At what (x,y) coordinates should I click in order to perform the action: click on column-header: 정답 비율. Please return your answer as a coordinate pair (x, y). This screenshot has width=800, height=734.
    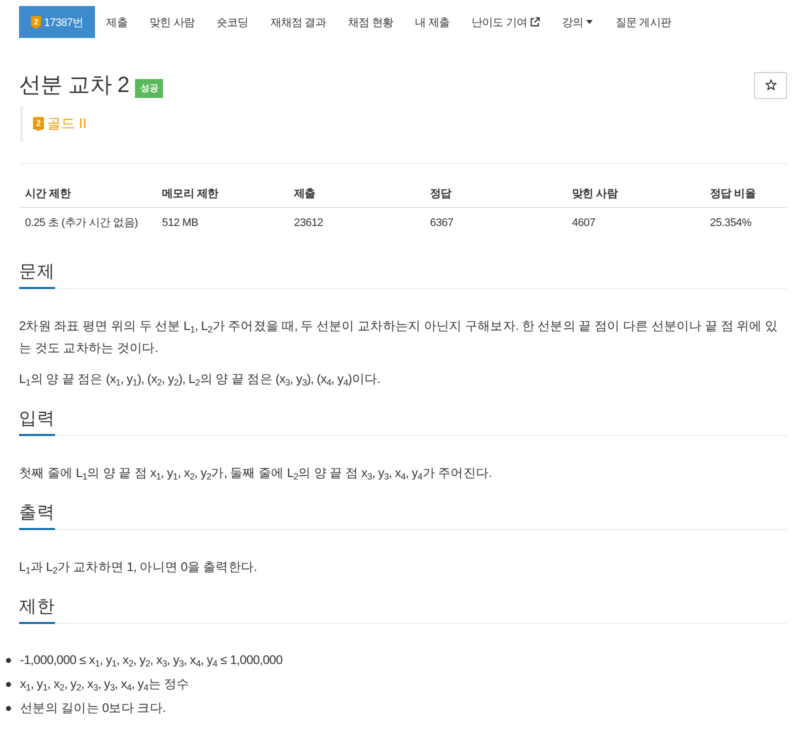
    Looking at the image, I should click on (745, 186).